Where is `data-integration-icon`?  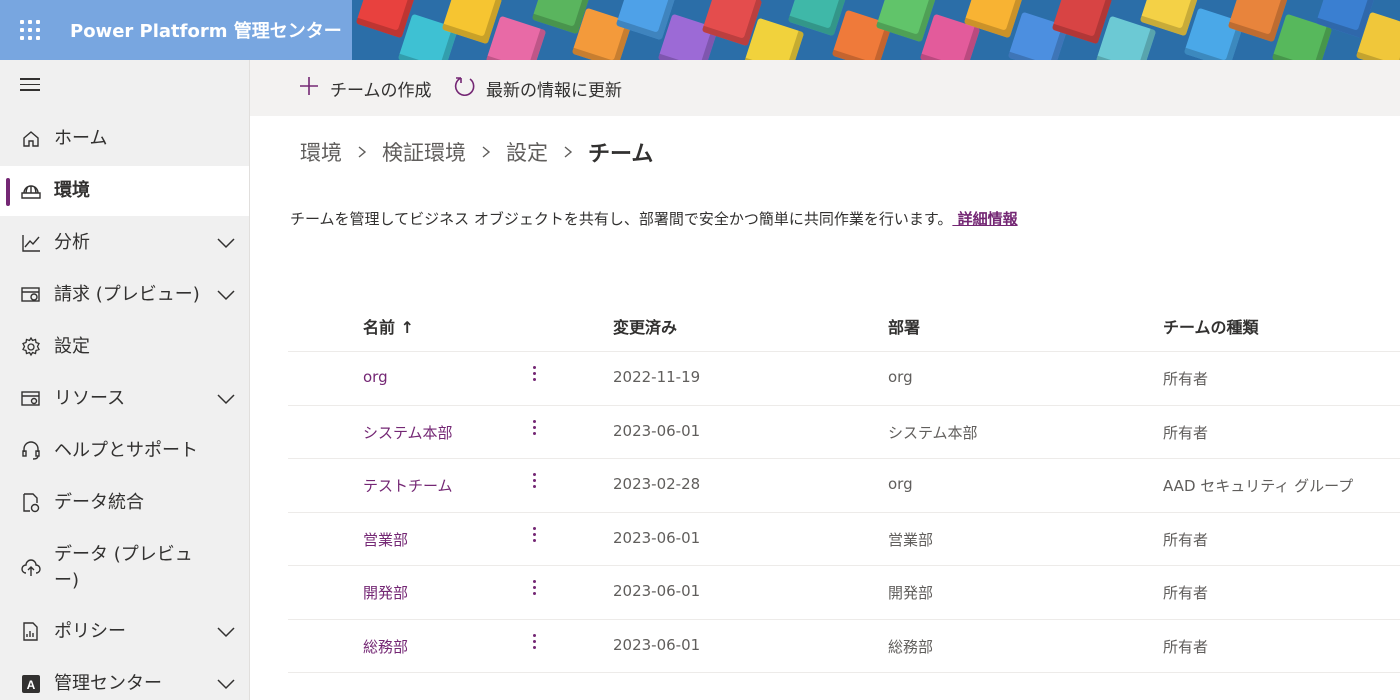
data-integration-icon is located at coordinates (31, 503).